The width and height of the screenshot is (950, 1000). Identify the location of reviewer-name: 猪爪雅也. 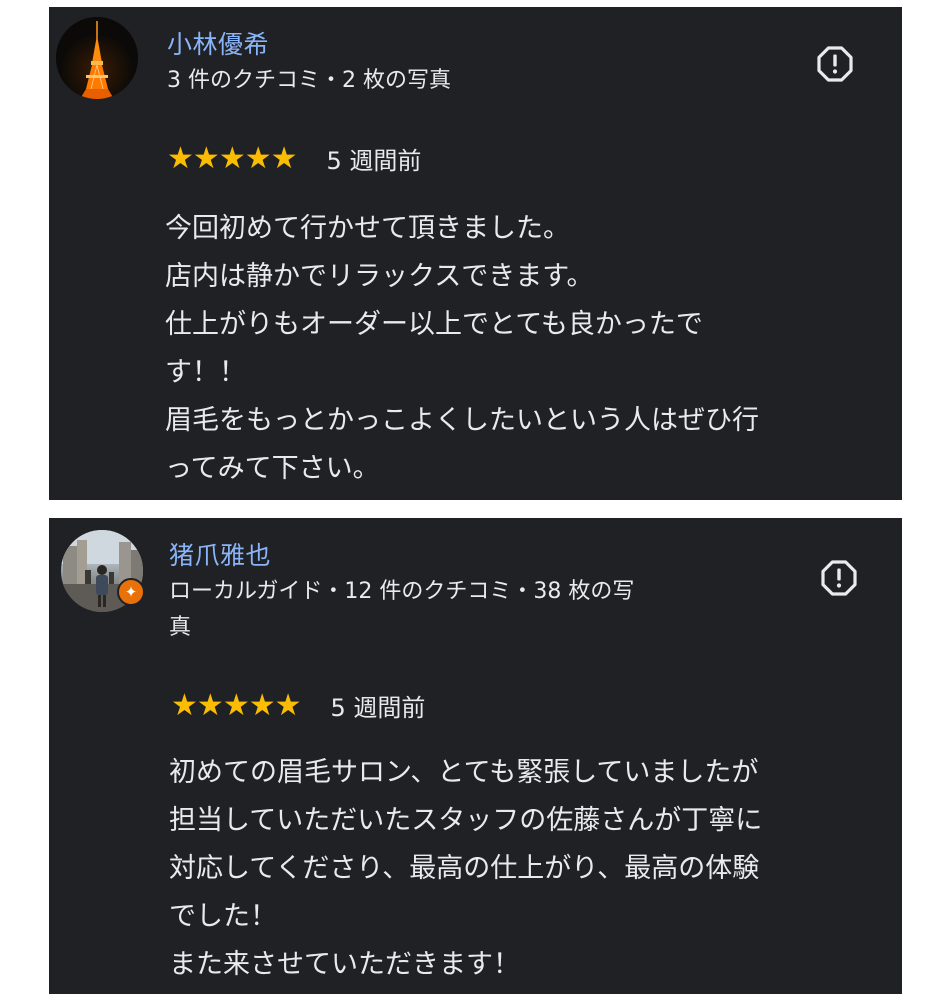
(220, 554).